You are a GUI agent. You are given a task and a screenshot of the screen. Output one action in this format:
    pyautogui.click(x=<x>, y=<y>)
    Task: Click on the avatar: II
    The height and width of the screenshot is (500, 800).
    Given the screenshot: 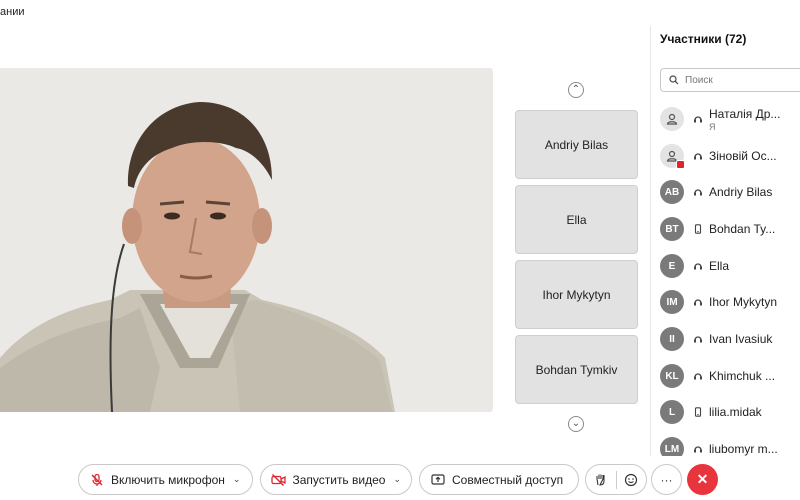 What is the action you would take?
    pyautogui.click(x=672, y=339)
    